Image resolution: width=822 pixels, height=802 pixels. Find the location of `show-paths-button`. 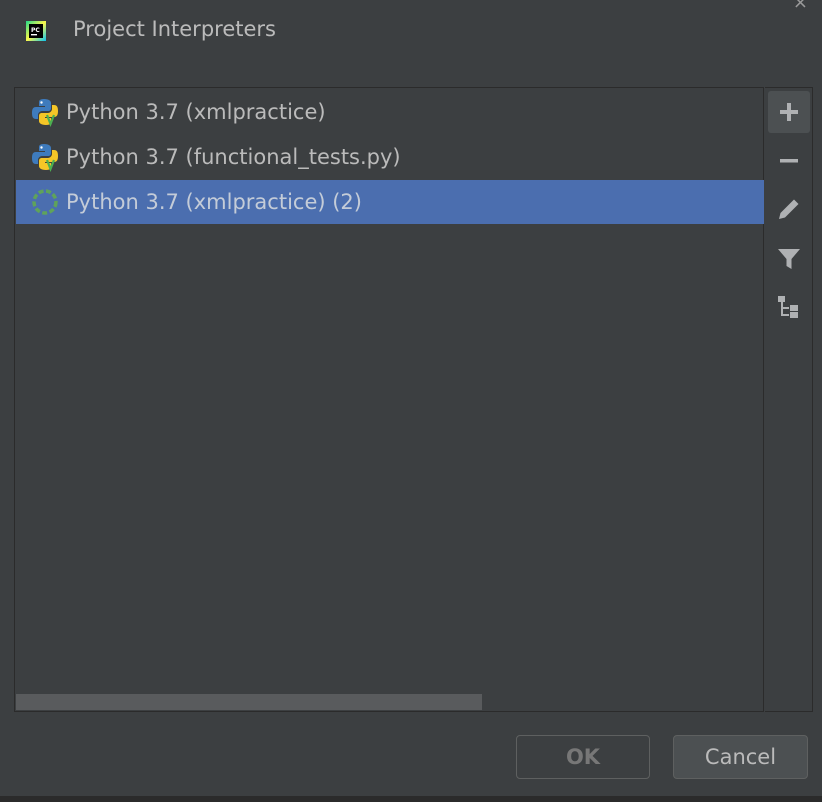

show-paths-button is located at coordinates (789, 307).